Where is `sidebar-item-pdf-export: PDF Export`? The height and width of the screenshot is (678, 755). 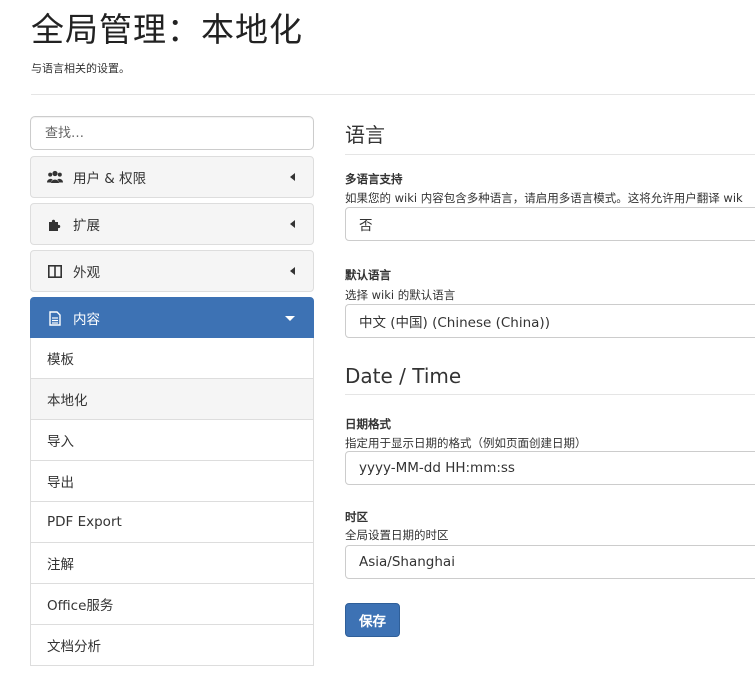
sidebar-item-pdf-export: PDF Export is located at coordinates (172, 522).